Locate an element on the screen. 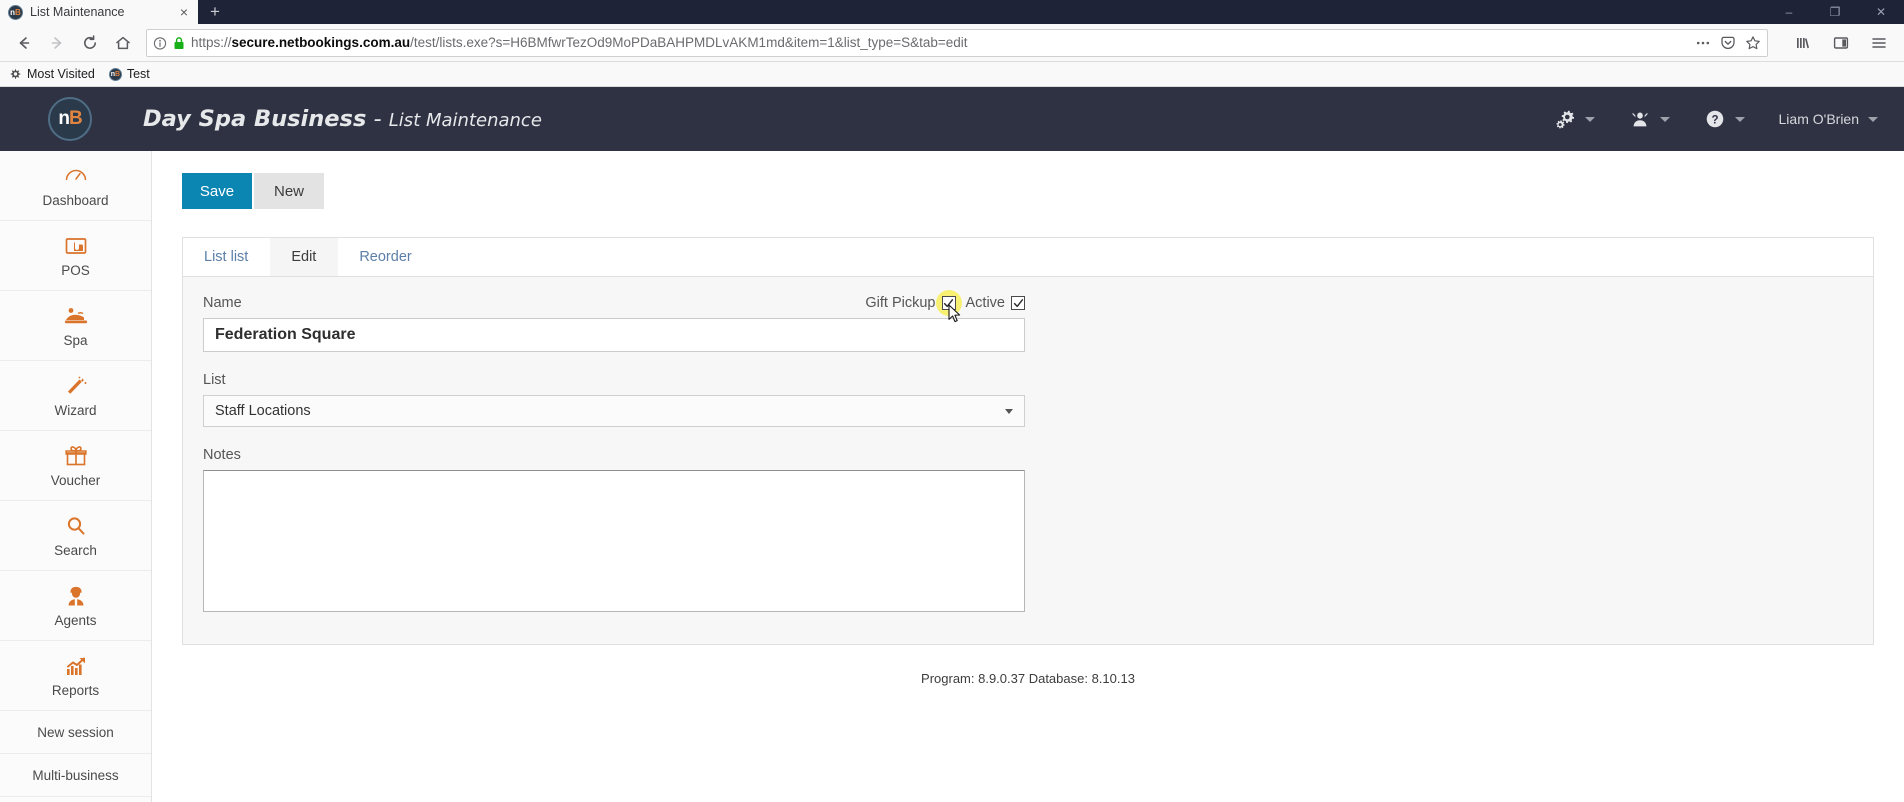  close-tab-icon: × is located at coordinates (184, 12).